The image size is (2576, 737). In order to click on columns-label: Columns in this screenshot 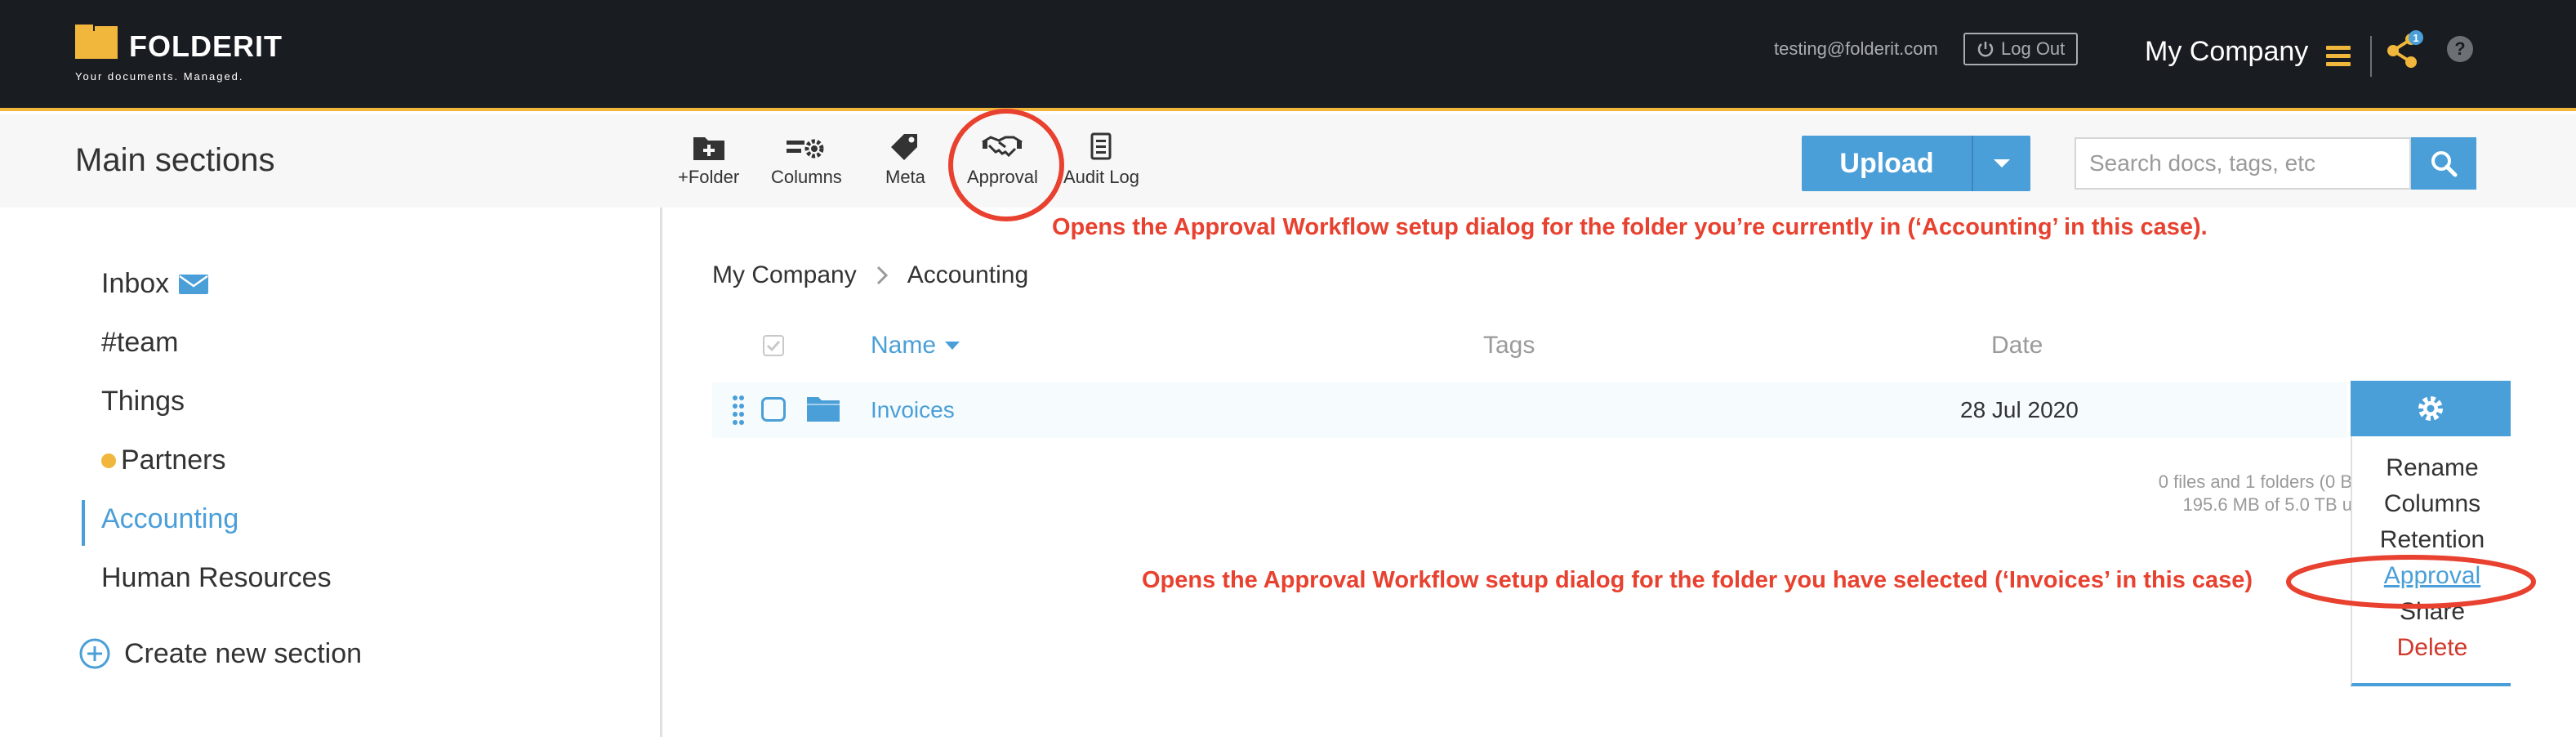, I will do `click(806, 177)`.